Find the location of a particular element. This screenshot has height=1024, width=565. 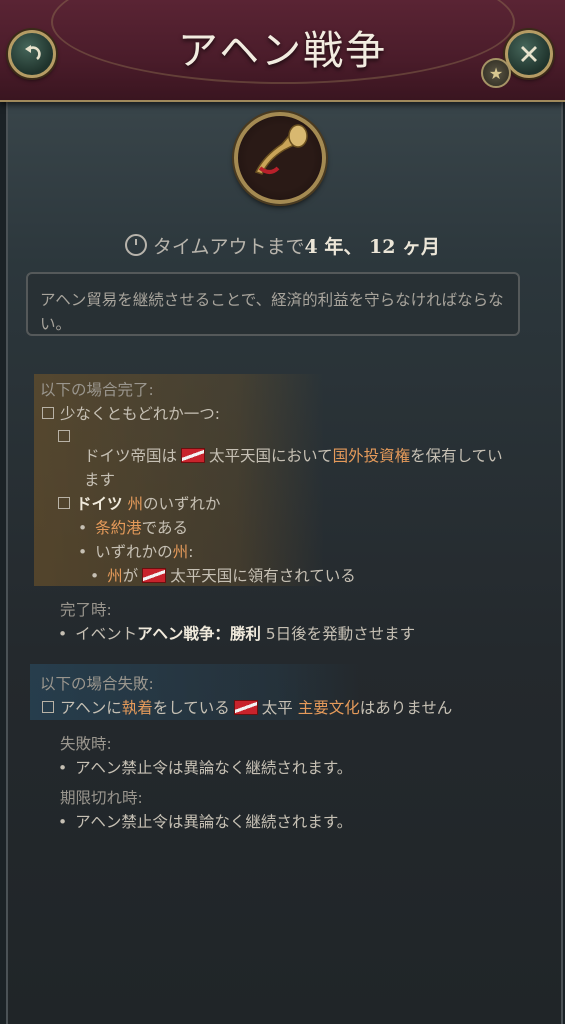

back-arrow-icon is located at coordinates (33, 53).